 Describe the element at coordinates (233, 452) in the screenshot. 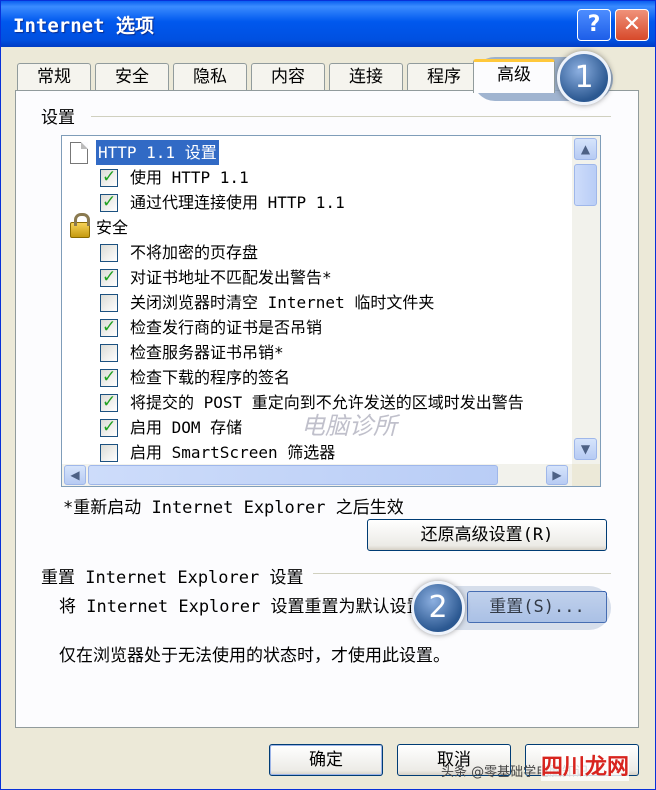

I see `smartscreen-label: 启用 SmartScreen 筛选器` at that location.